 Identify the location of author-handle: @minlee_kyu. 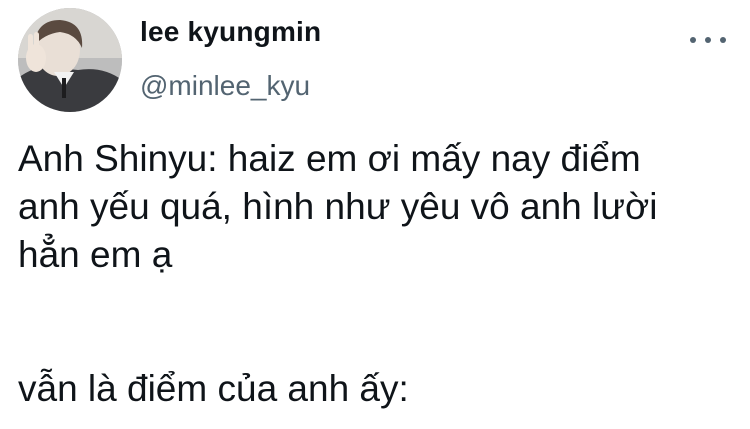
(225, 86).